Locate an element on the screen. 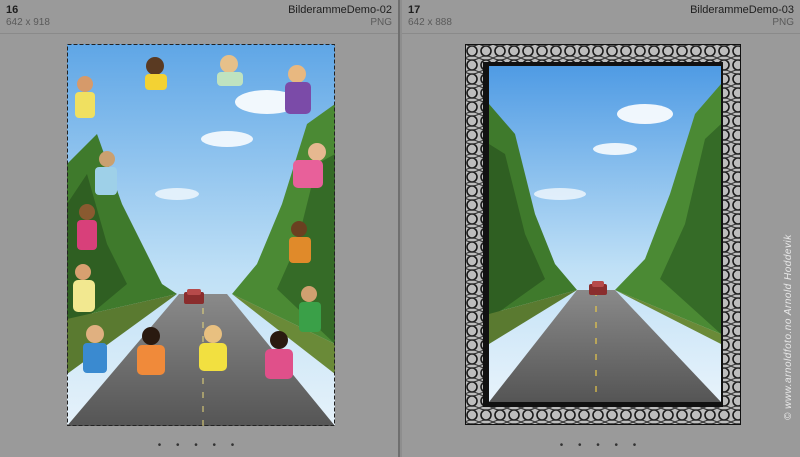 This screenshot has width=800, height=457. cell-header: 16 642 x 918 BilderammeDemo-02 PNG is located at coordinates (199, 17).